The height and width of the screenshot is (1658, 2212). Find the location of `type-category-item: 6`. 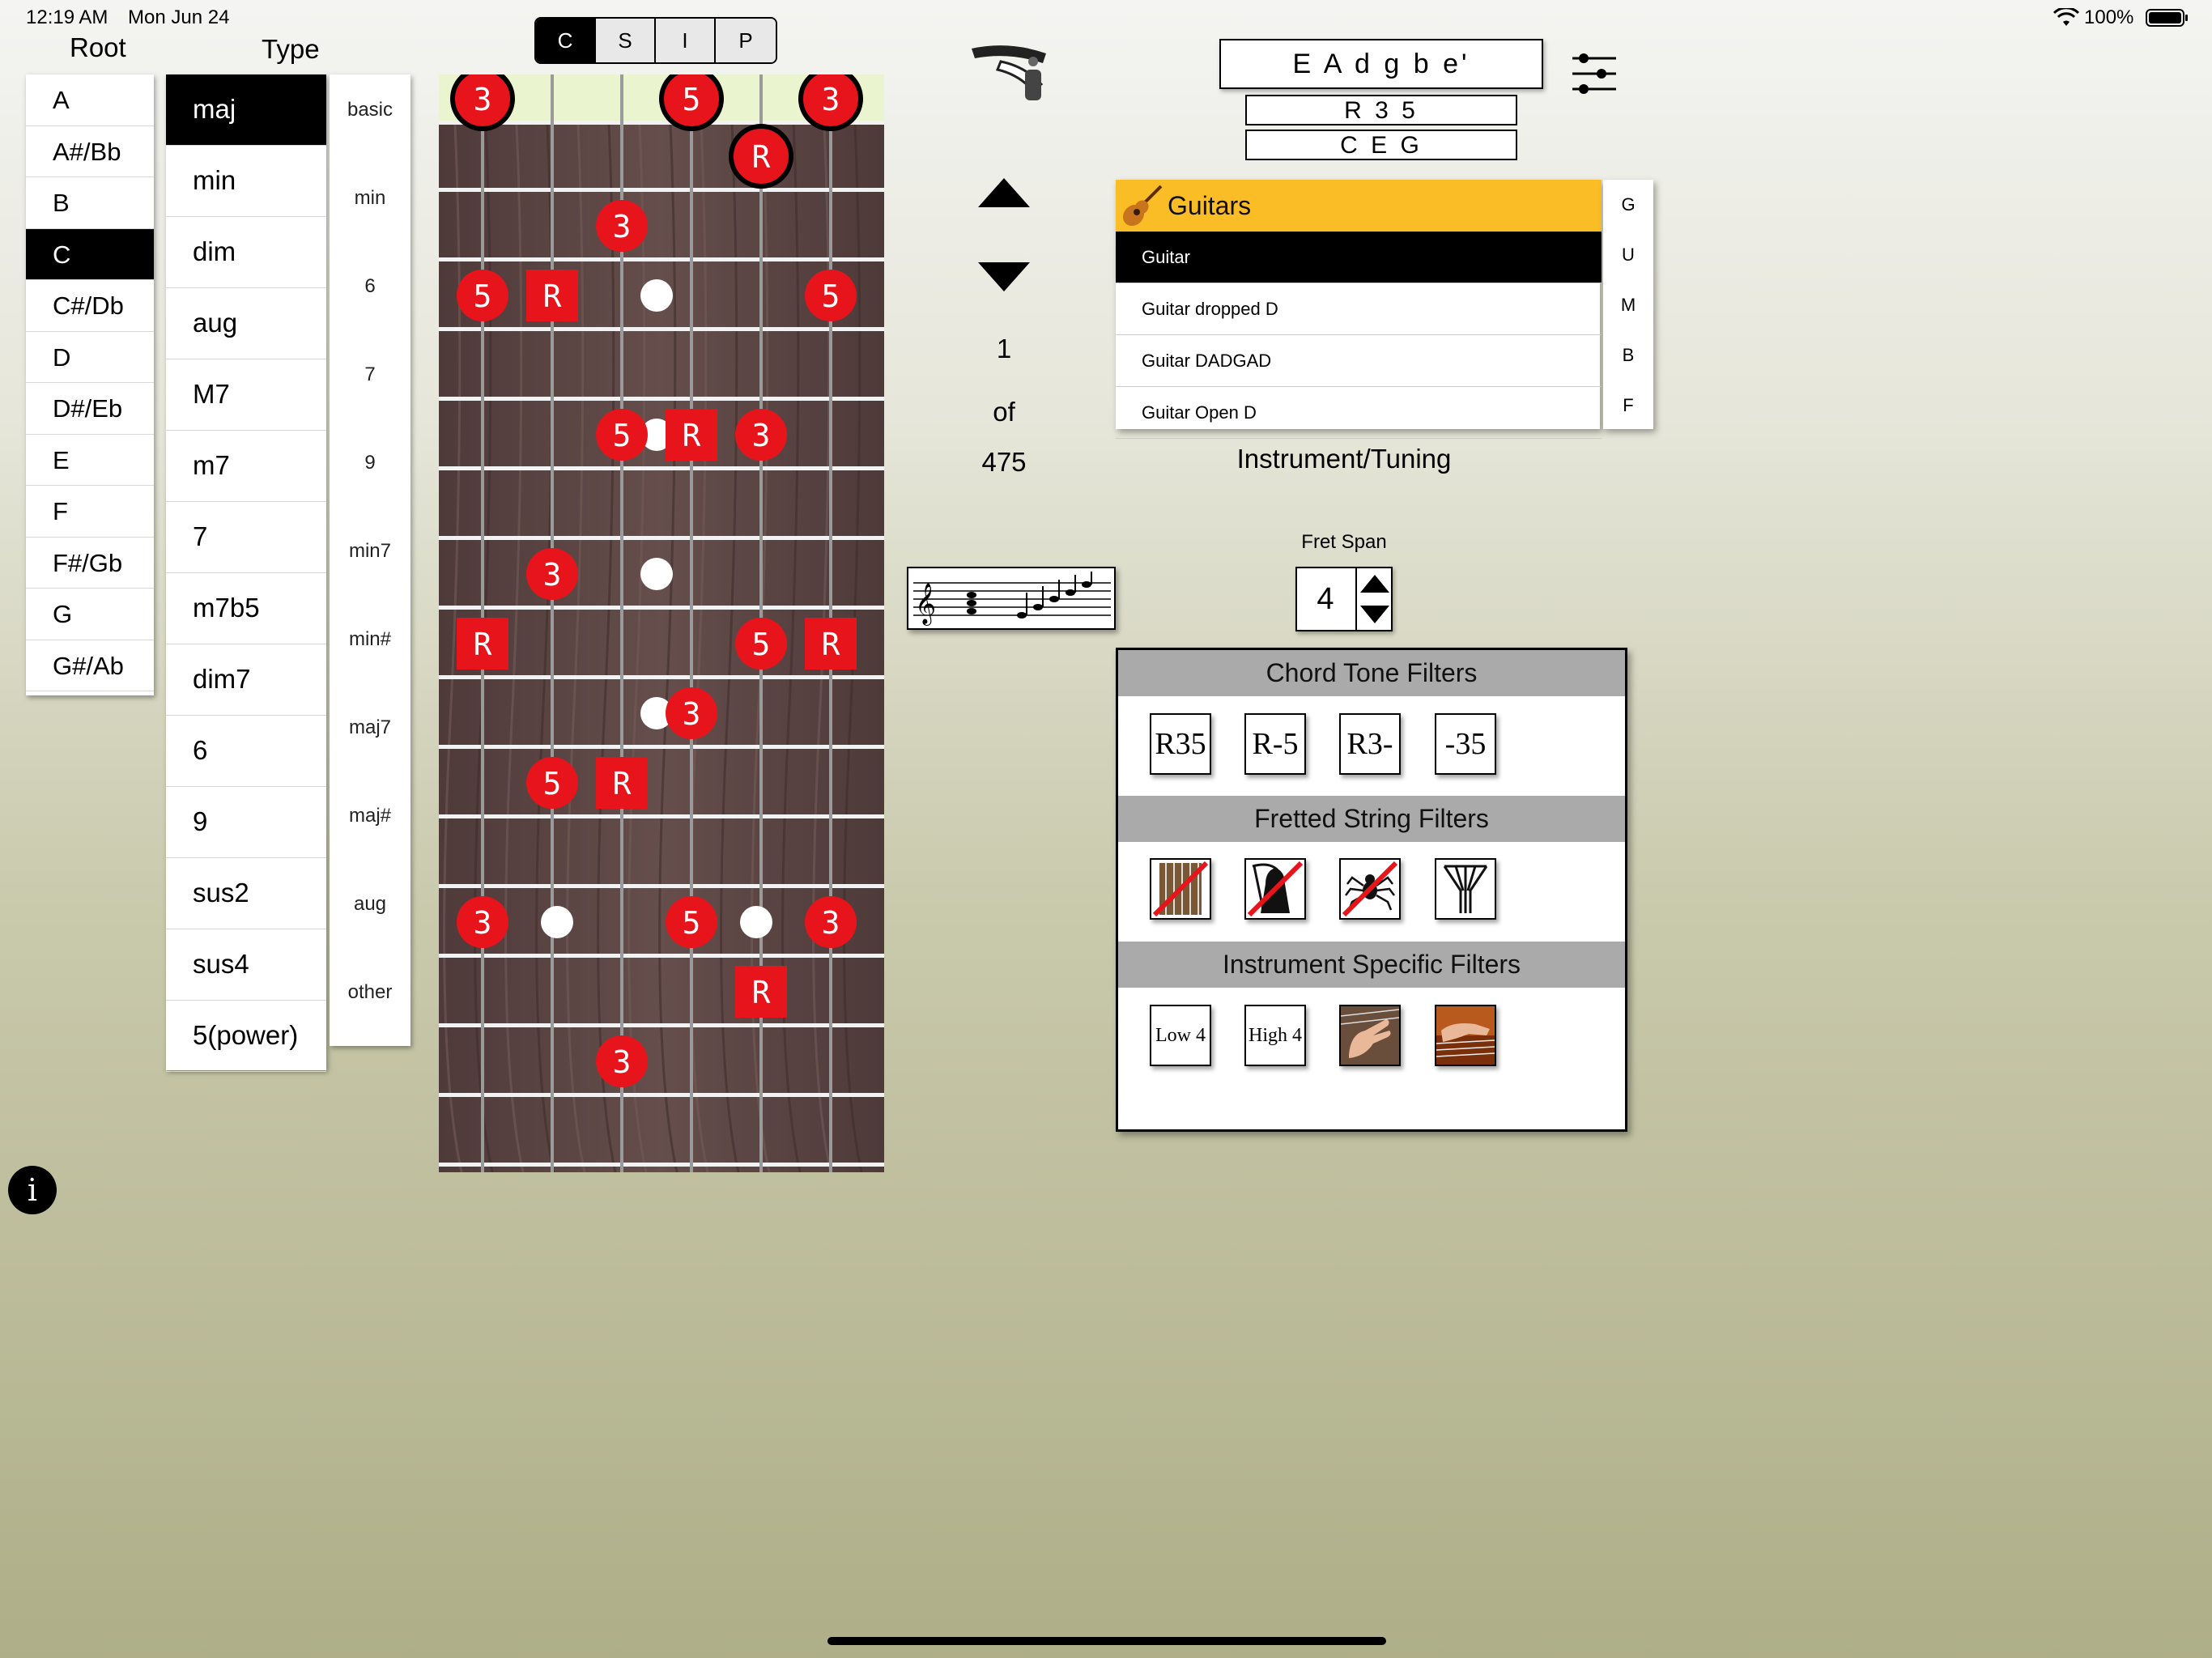

type-category-item: 6 is located at coordinates (370, 295).